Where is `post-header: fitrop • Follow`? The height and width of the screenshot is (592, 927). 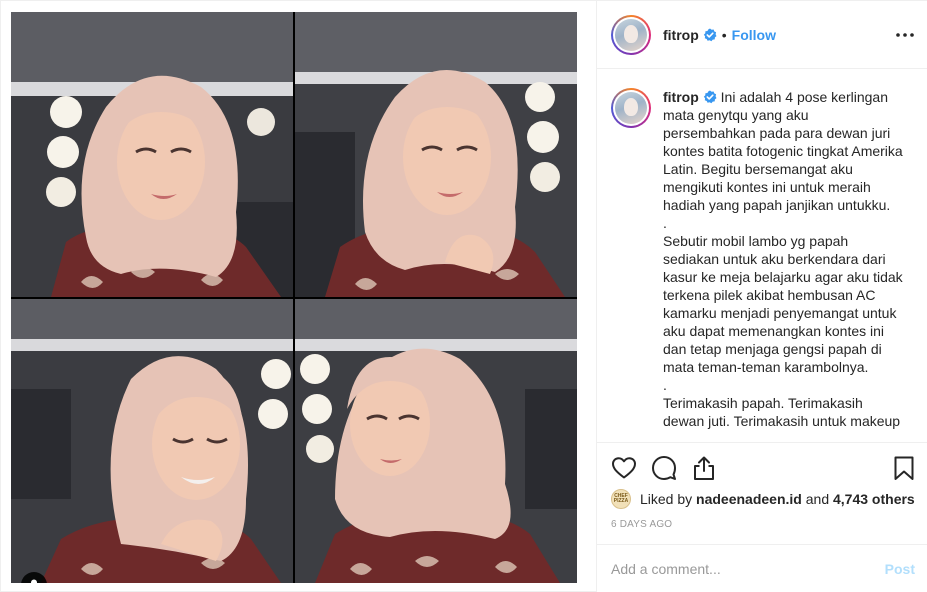
post-header: fitrop • Follow is located at coordinates (762, 35).